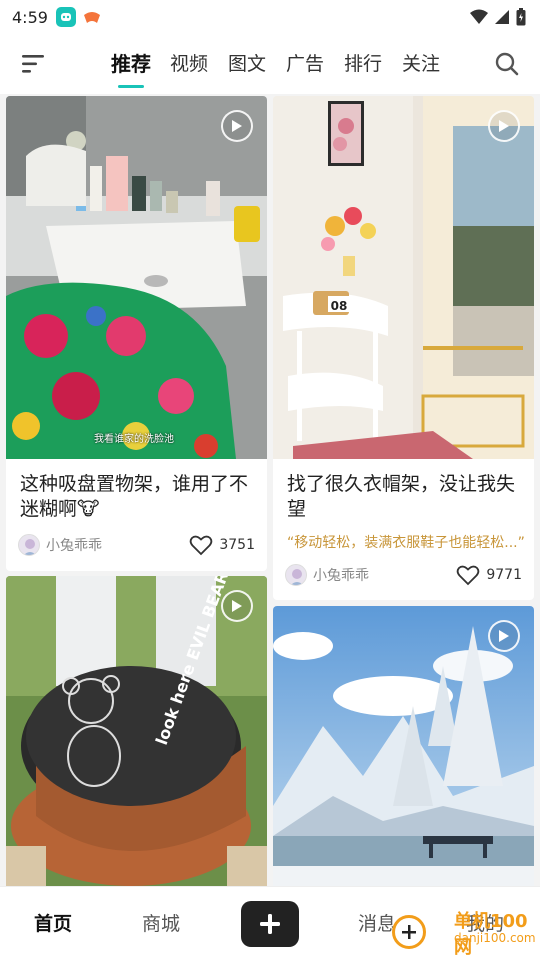 The height and width of the screenshot is (960, 540). What do you see at coordinates (134, 439) in the screenshot?
I see `video-caption: 我看谁家的洗脸池` at bounding box center [134, 439].